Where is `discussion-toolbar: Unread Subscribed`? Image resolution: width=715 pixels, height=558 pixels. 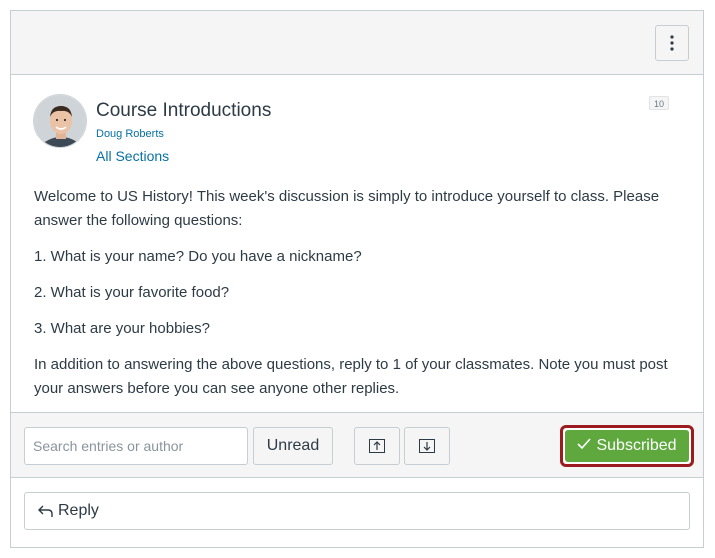
discussion-toolbar: Unread Subscribed is located at coordinates (357, 445).